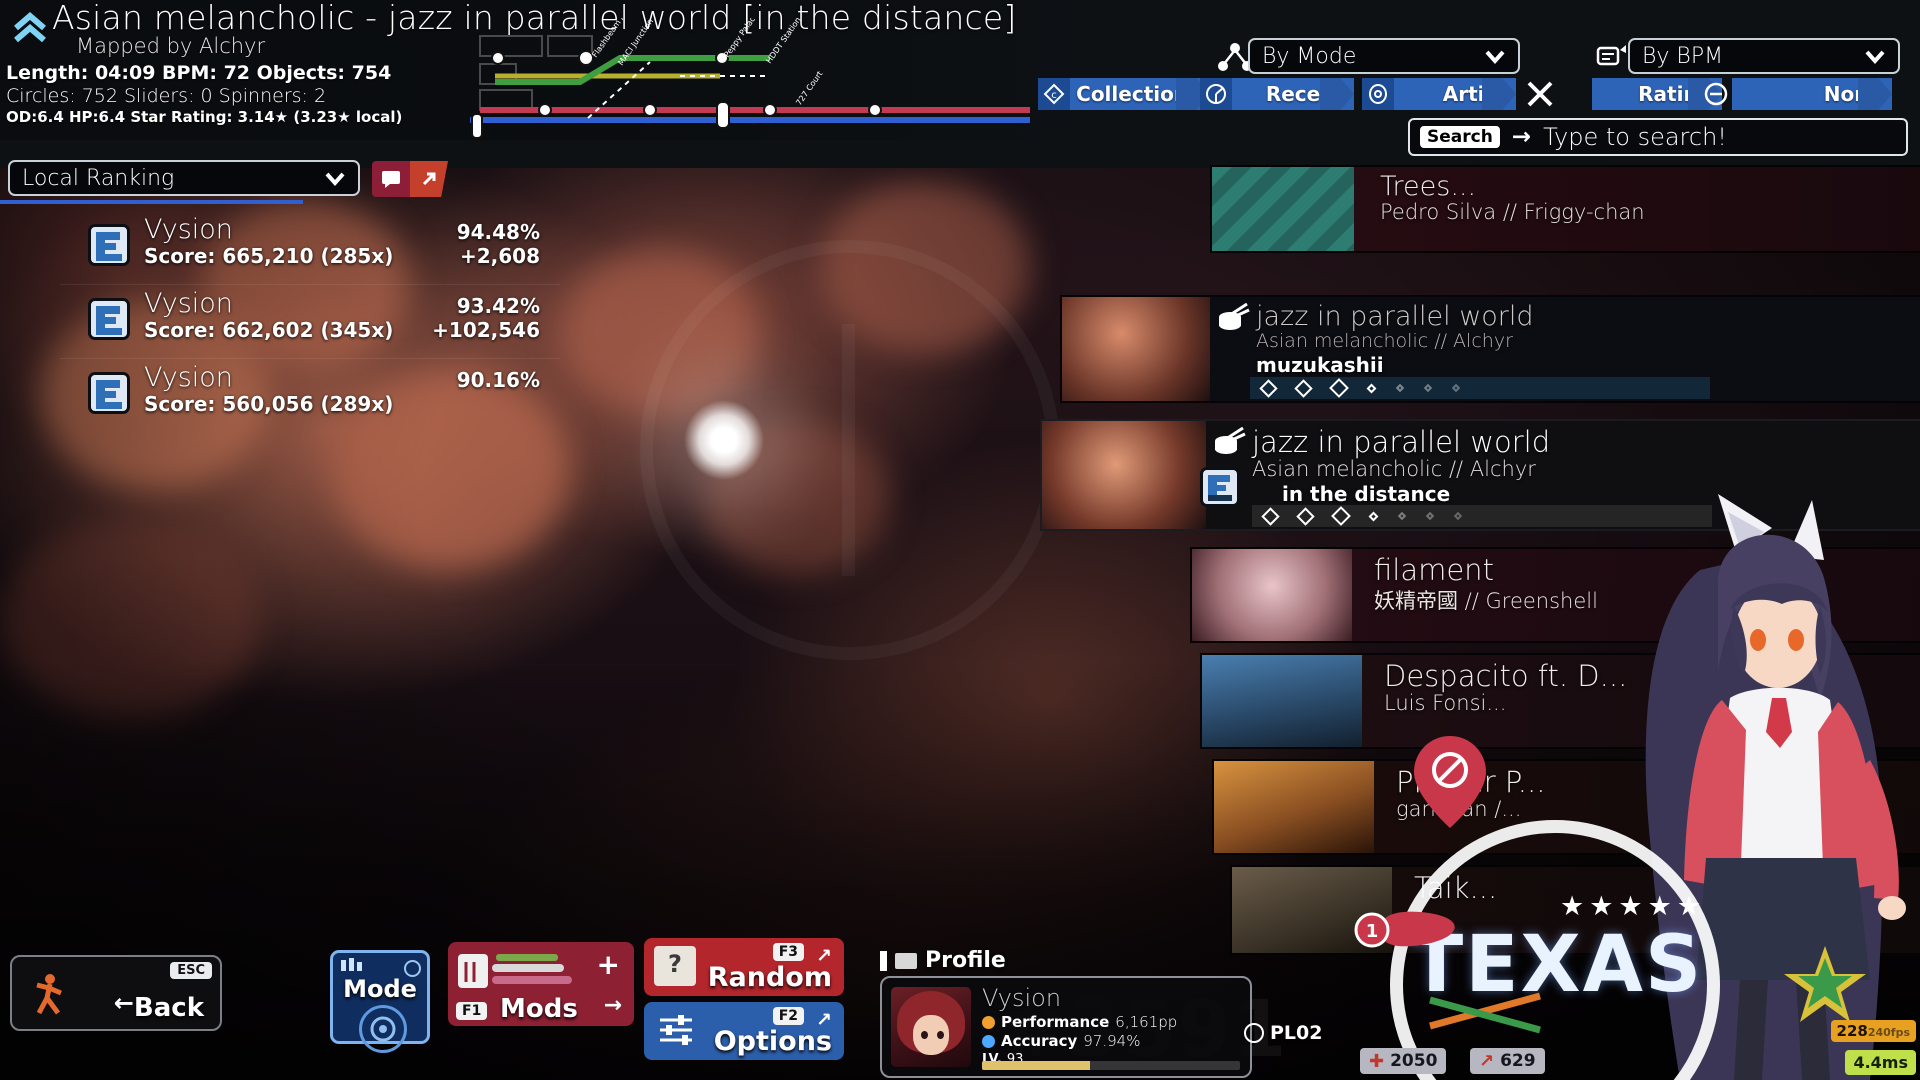 The height and width of the screenshot is (1080, 1920). Describe the element at coordinates (1450, 782) in the screenshot. I see `location-pin-icon` at that location.